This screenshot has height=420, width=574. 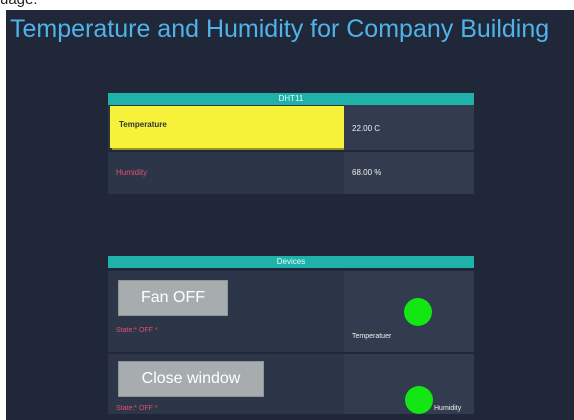 What do you see at coordinates (143, 124) in the screenshot?
I see `temperature-label: Temperature` at bounding box center [143, 124].